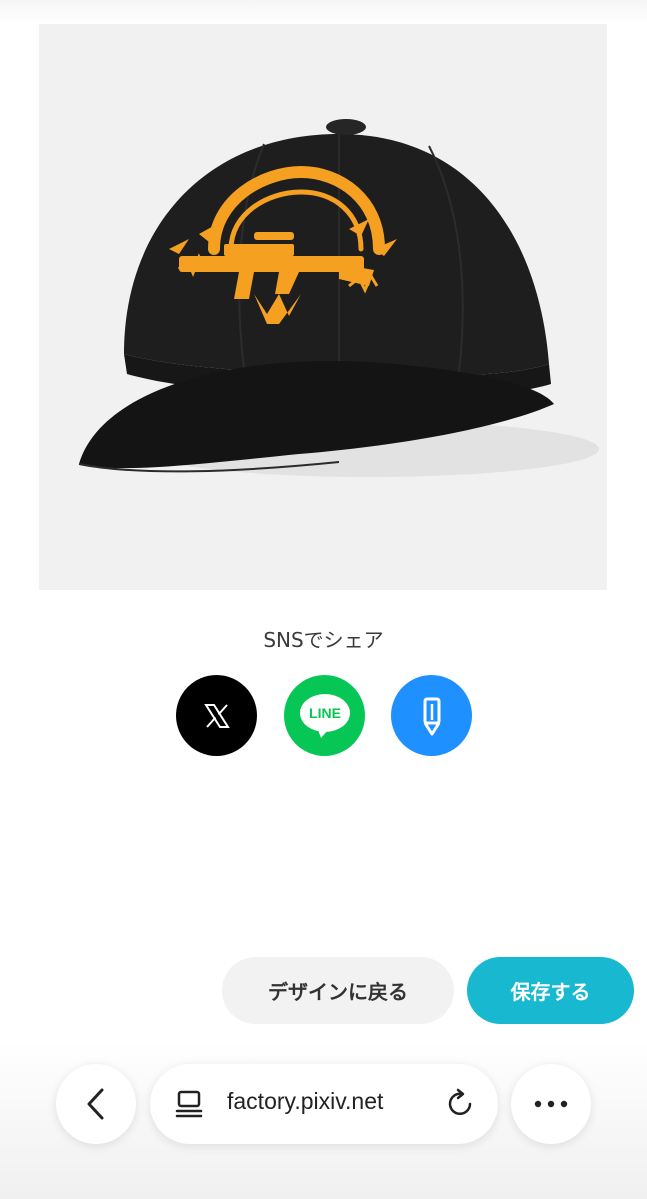 This screenshot has height=1199, width=647. Describe the element at coordinates (305, 1101) in the screenshot. I see `url-text: factory.pixiv.net` at that location.